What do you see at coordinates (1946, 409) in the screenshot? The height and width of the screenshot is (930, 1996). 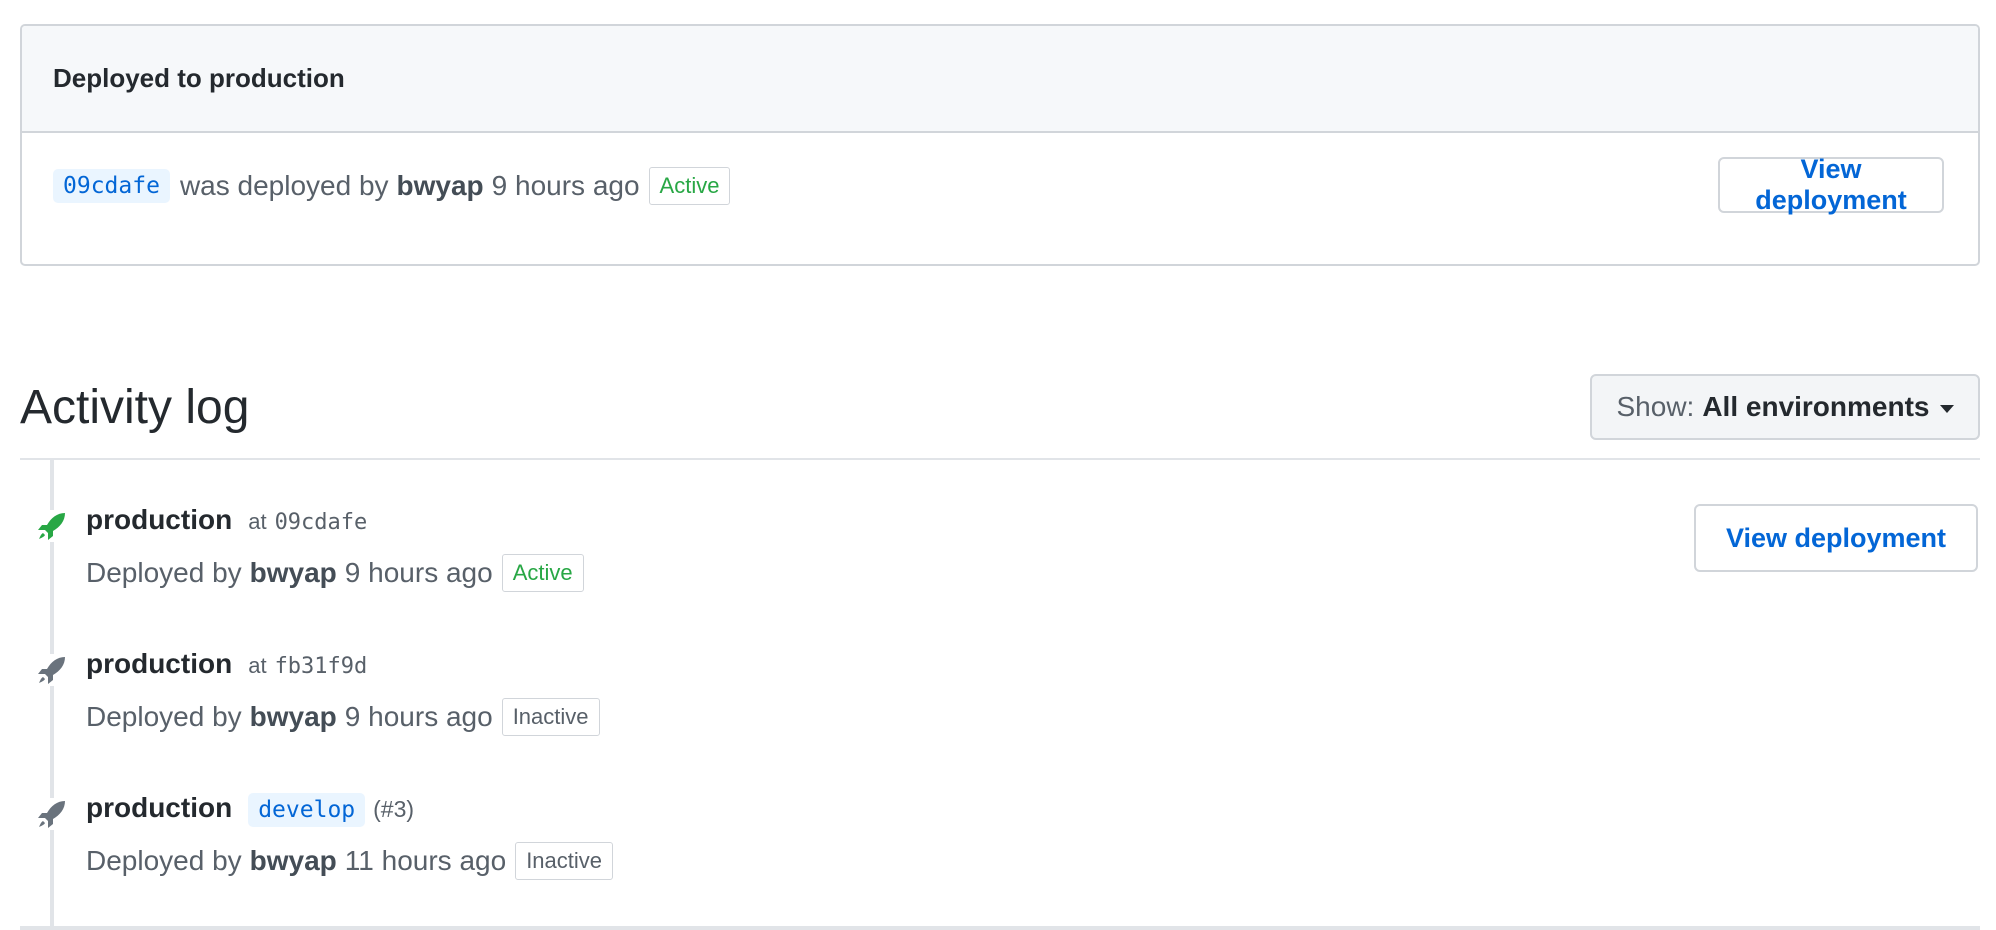 I see `caret-down-icon` at bounding box center [1946, 409].